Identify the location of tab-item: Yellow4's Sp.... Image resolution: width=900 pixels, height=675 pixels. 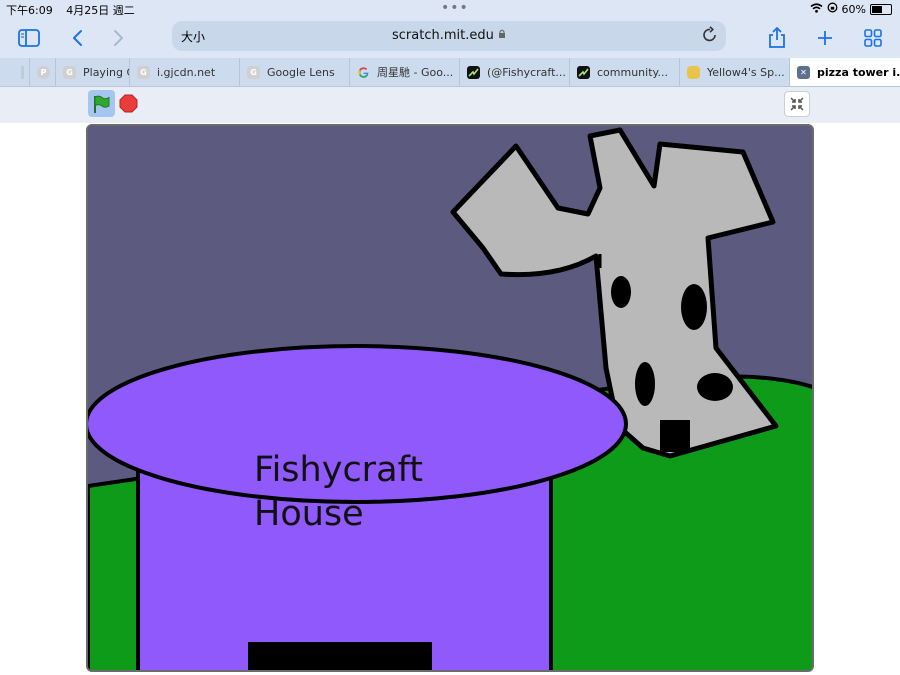
(735, 72).